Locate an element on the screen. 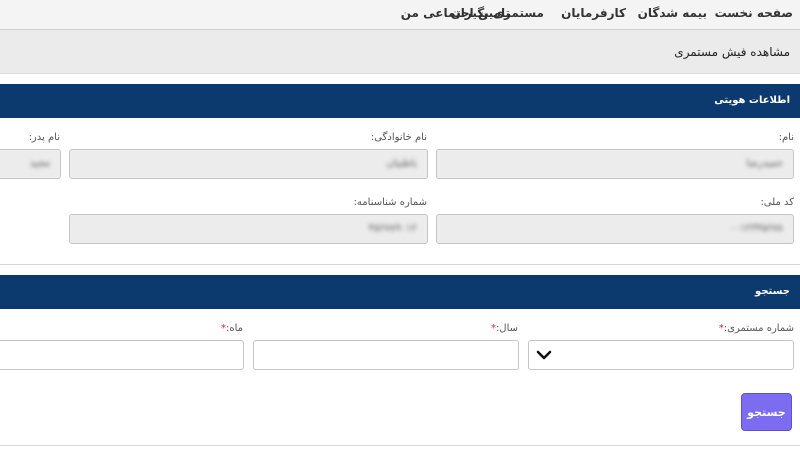  nav-home: صفحه نخست is located at coordinates (754, 13).